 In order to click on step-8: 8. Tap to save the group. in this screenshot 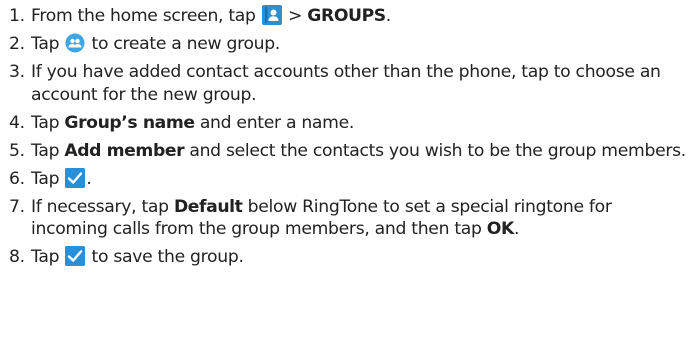, I will do `click(351, 257)`.